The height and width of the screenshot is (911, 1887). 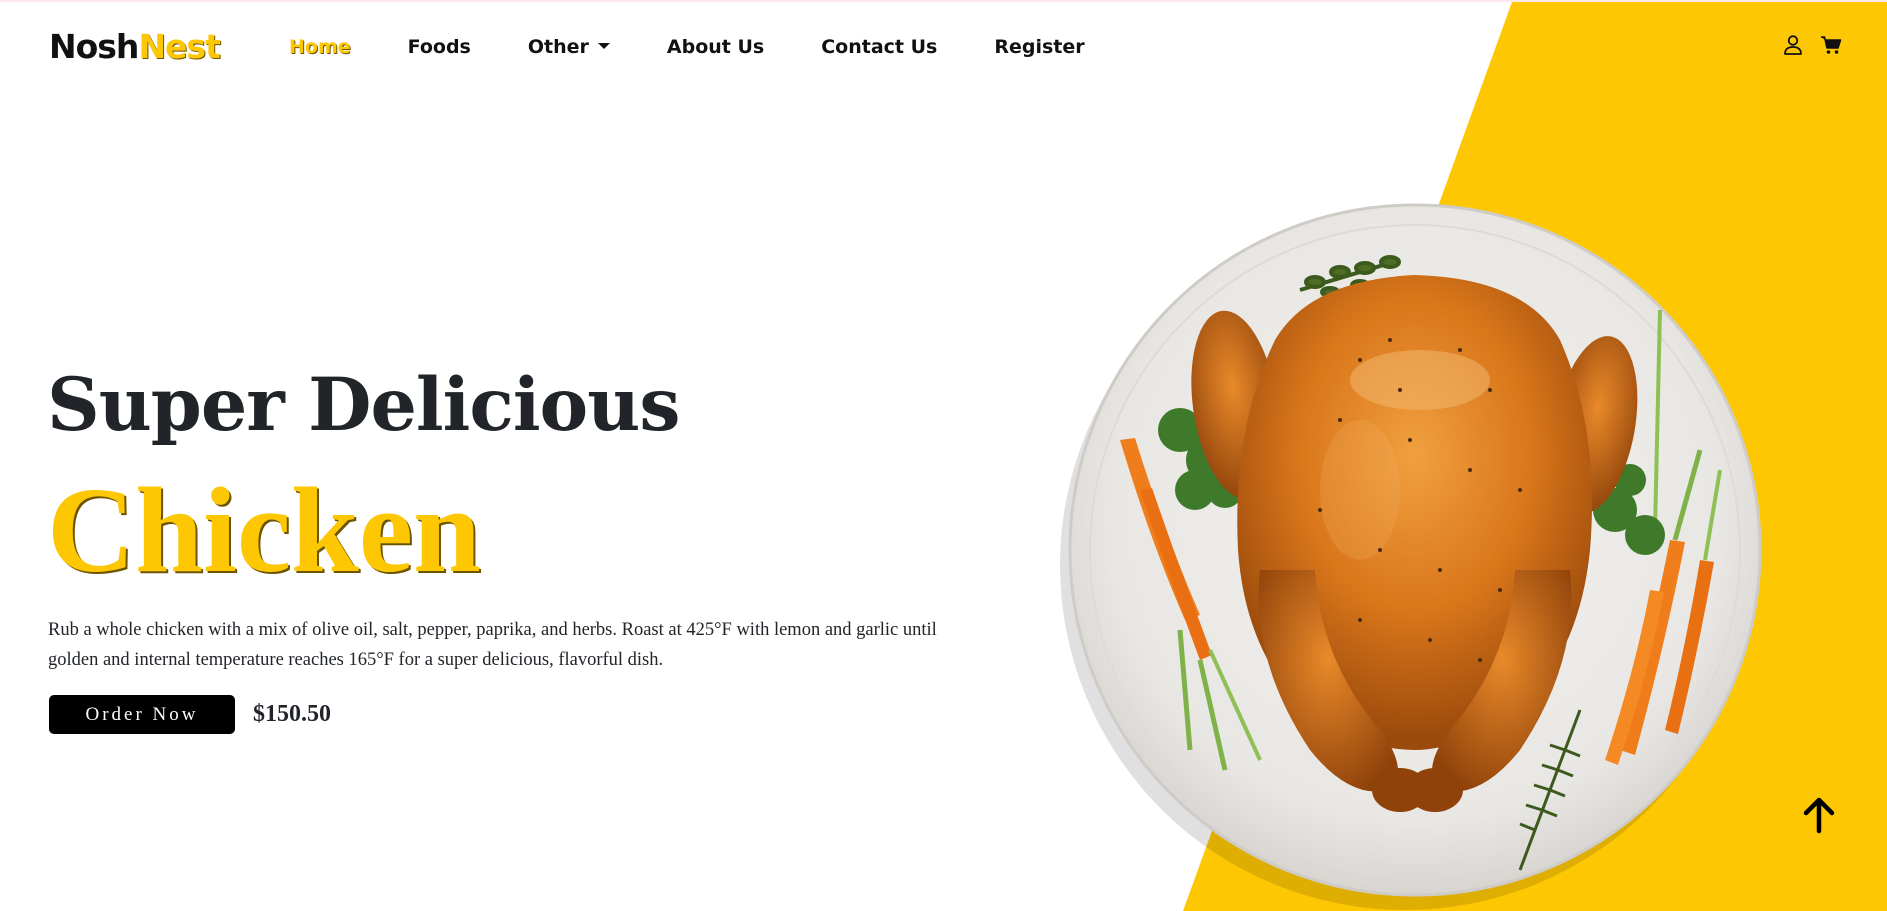 What do you see at coordinates (292, 714) in the screenshot?
I see `price: $150.50` at bounding box center [292, 714].